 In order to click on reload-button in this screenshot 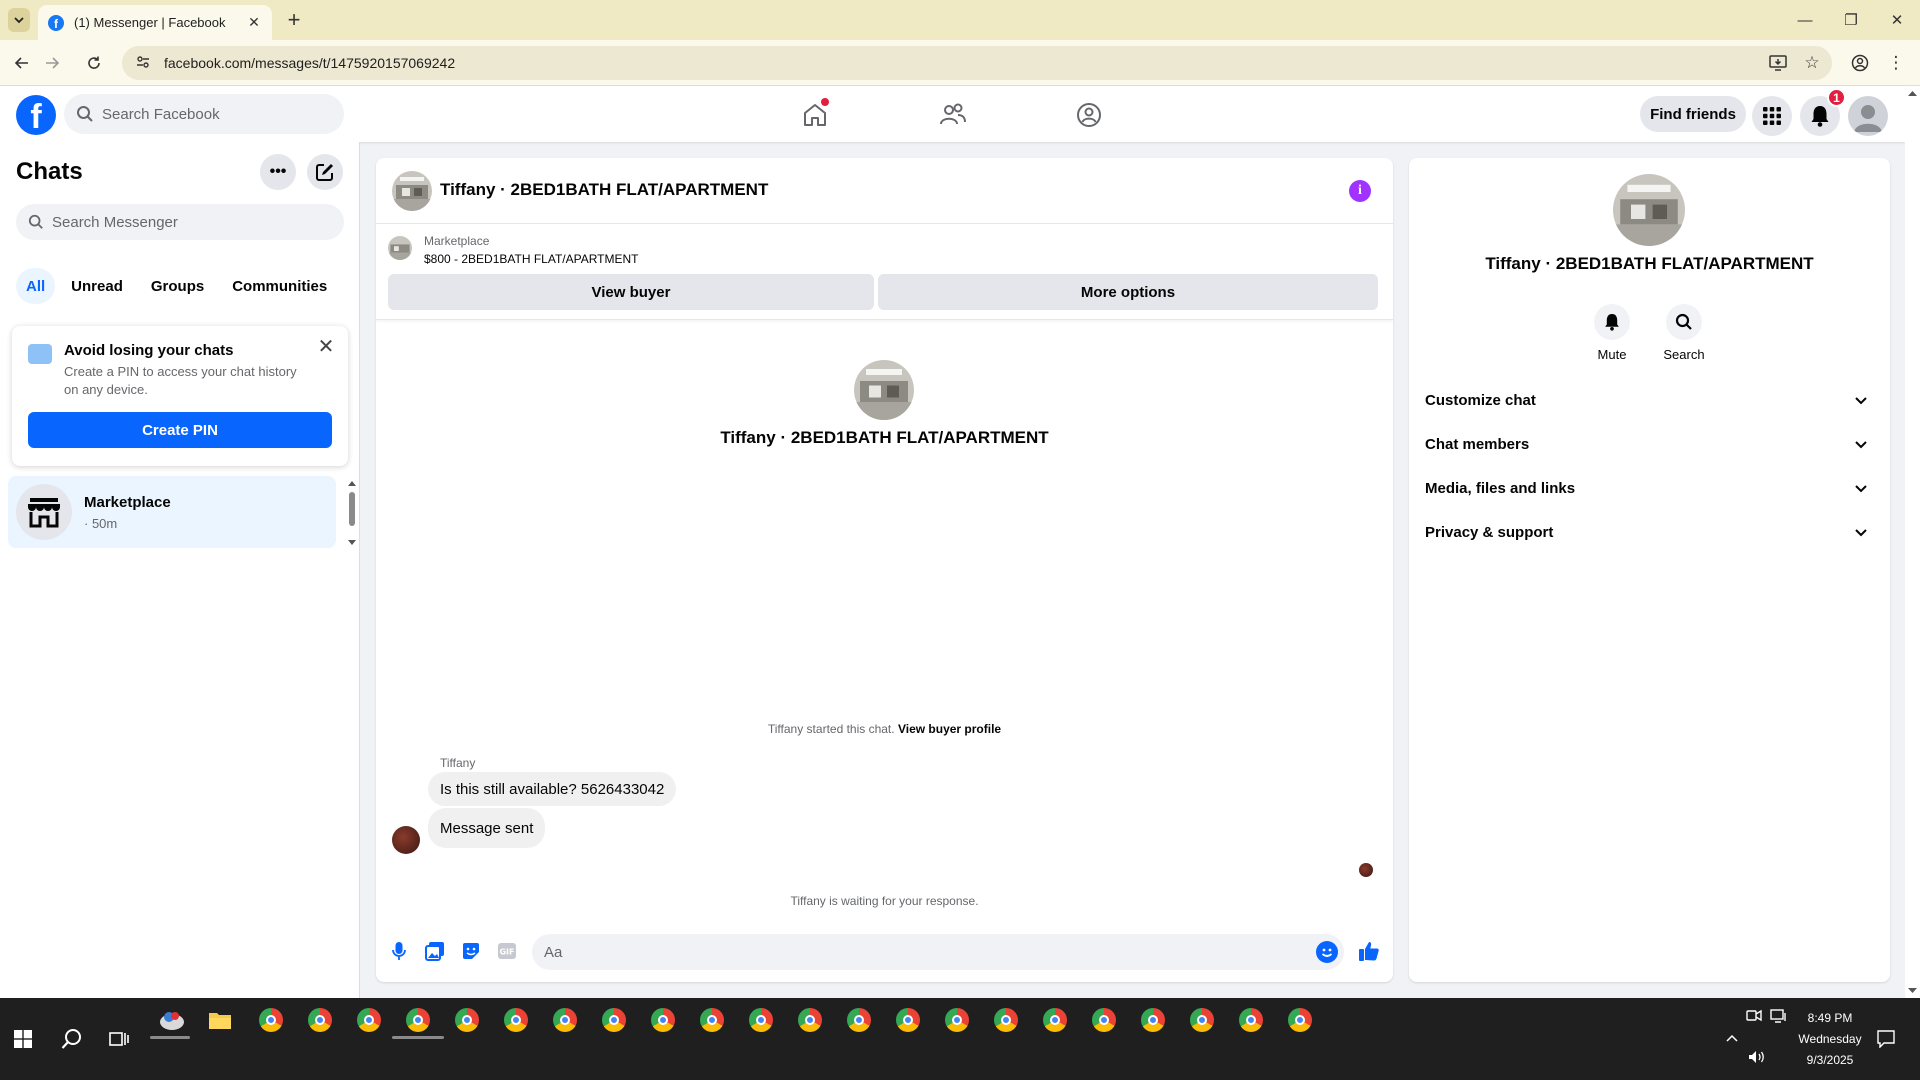, I will do `click(94, 63)`.